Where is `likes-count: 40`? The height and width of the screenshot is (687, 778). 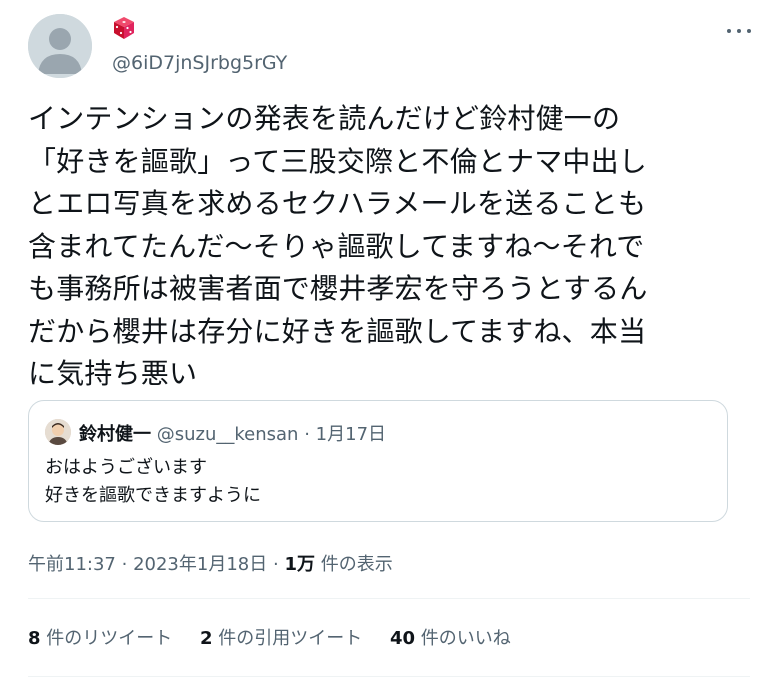
likes-count: 40 is located at coordinates (403, 638).